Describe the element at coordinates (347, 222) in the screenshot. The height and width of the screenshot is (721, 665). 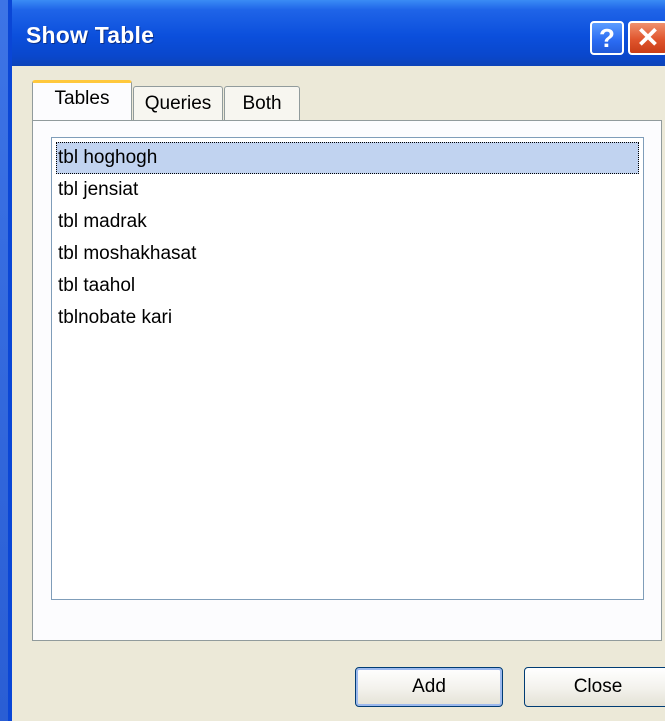
I see `list-item: tbl madrak` at that location.